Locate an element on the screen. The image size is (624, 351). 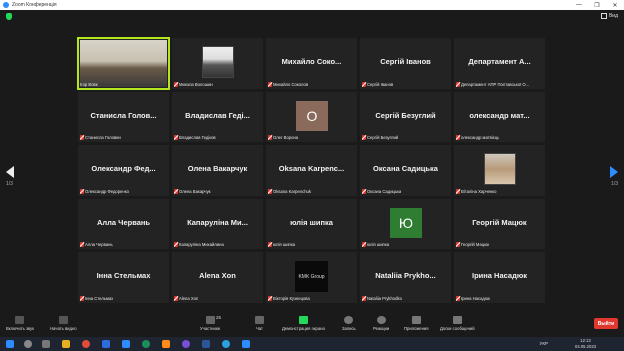
participant-name-text: Микола Волошин is located at coordinates (196, 84).